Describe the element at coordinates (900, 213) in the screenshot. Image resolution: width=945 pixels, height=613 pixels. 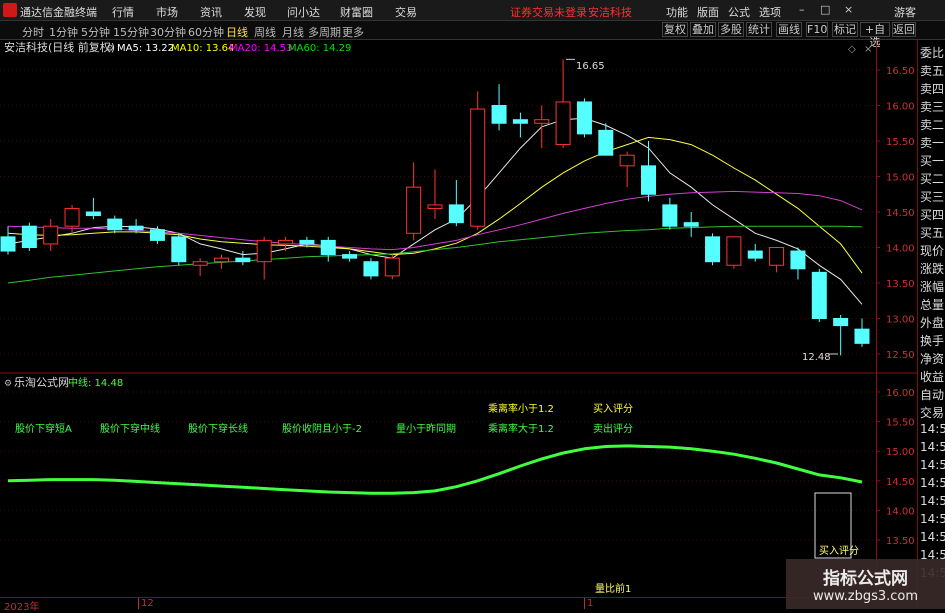
I see `y-tick-label: 14.50` at that location.